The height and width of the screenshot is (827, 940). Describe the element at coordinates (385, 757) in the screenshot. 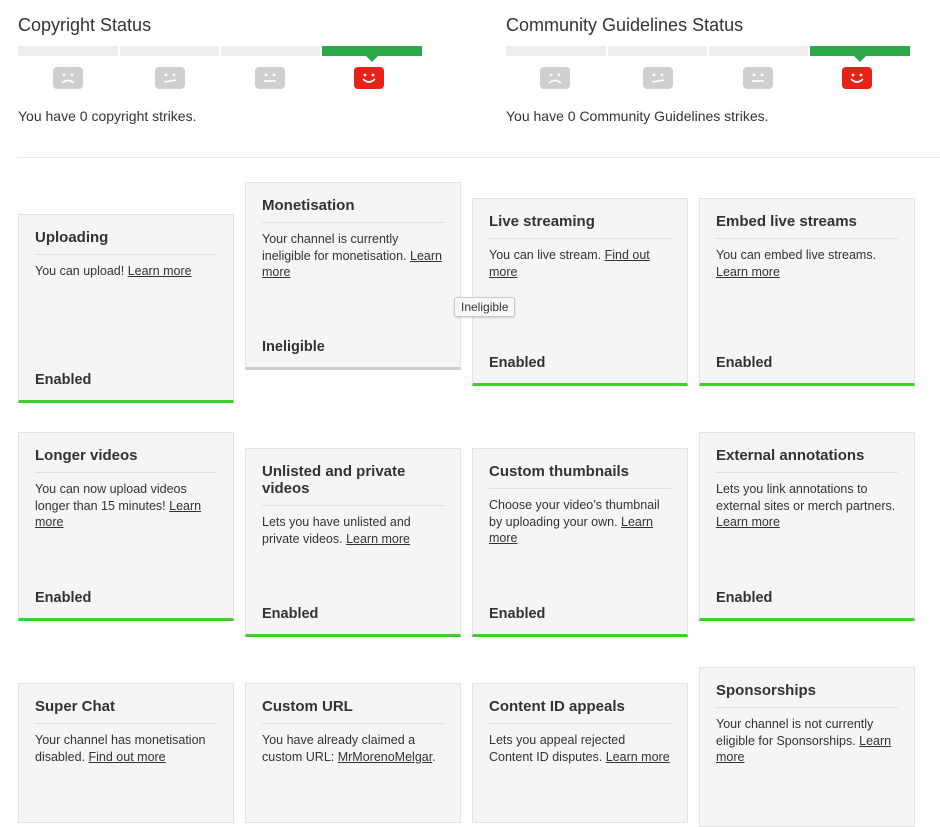

I see `custom-url-link: MrMorenoMelgar` at that location.